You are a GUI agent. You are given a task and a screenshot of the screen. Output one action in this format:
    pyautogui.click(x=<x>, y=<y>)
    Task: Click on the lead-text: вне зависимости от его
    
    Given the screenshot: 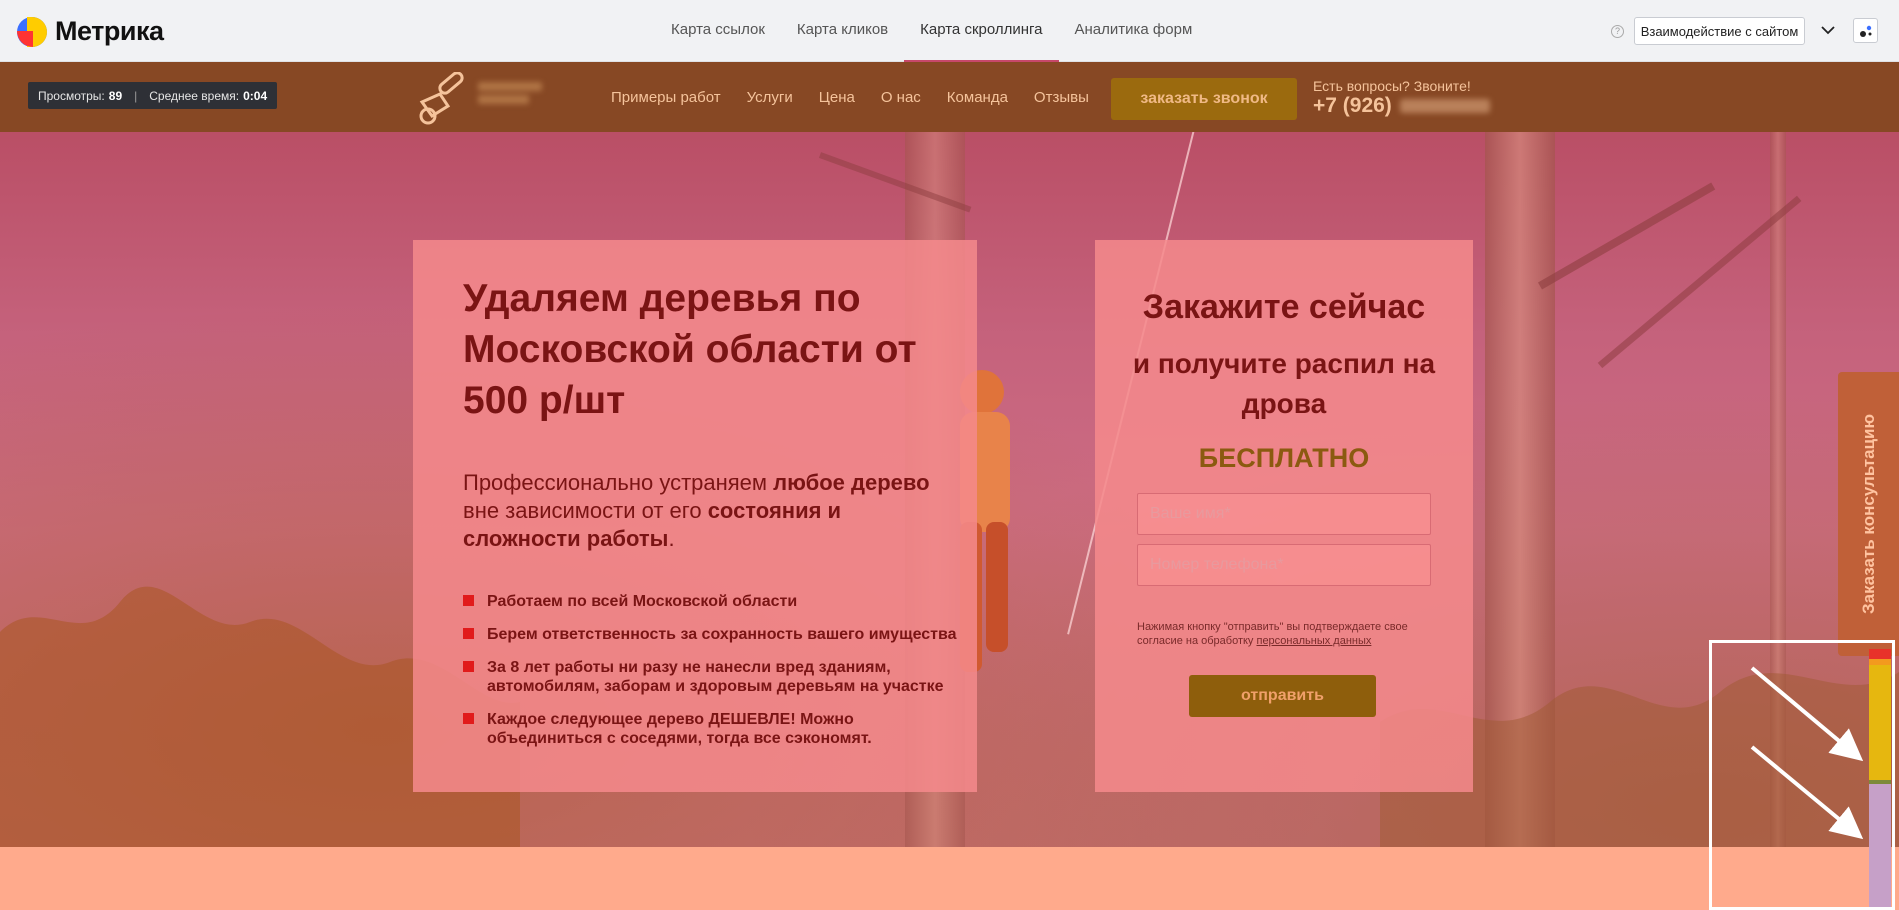 What is the action you would take?
    pyautogui.click(x=585, y=510)
    